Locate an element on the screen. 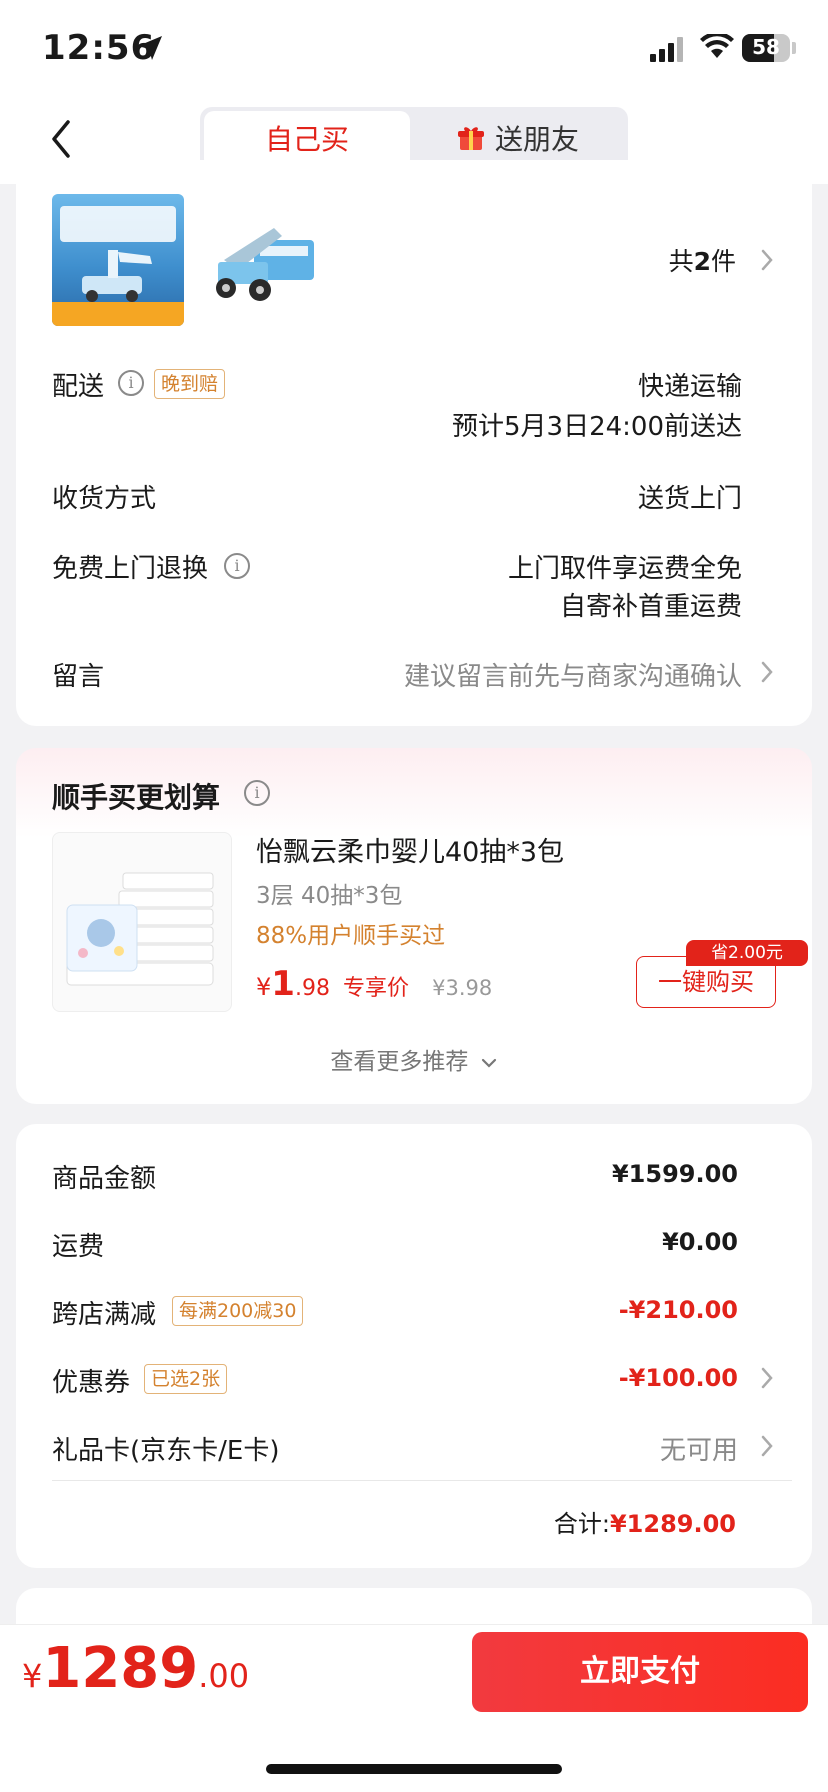 The image size is (828, 1792). delivery-eta: 预计5月3日24:00前送达 is located at coordinates (596, 427).